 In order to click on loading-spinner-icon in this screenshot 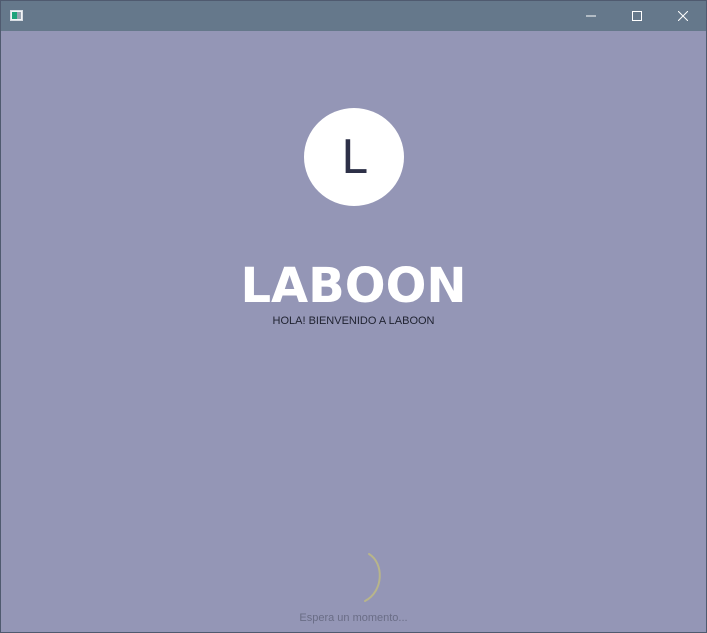, I will do `click(372, 577)`.